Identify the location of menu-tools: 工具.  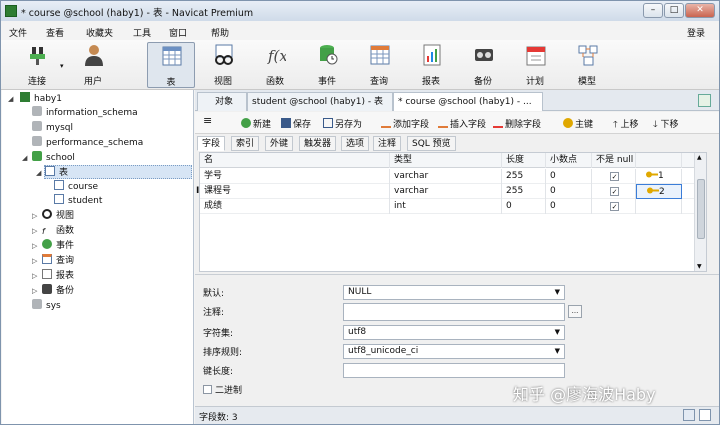
(142, 32).